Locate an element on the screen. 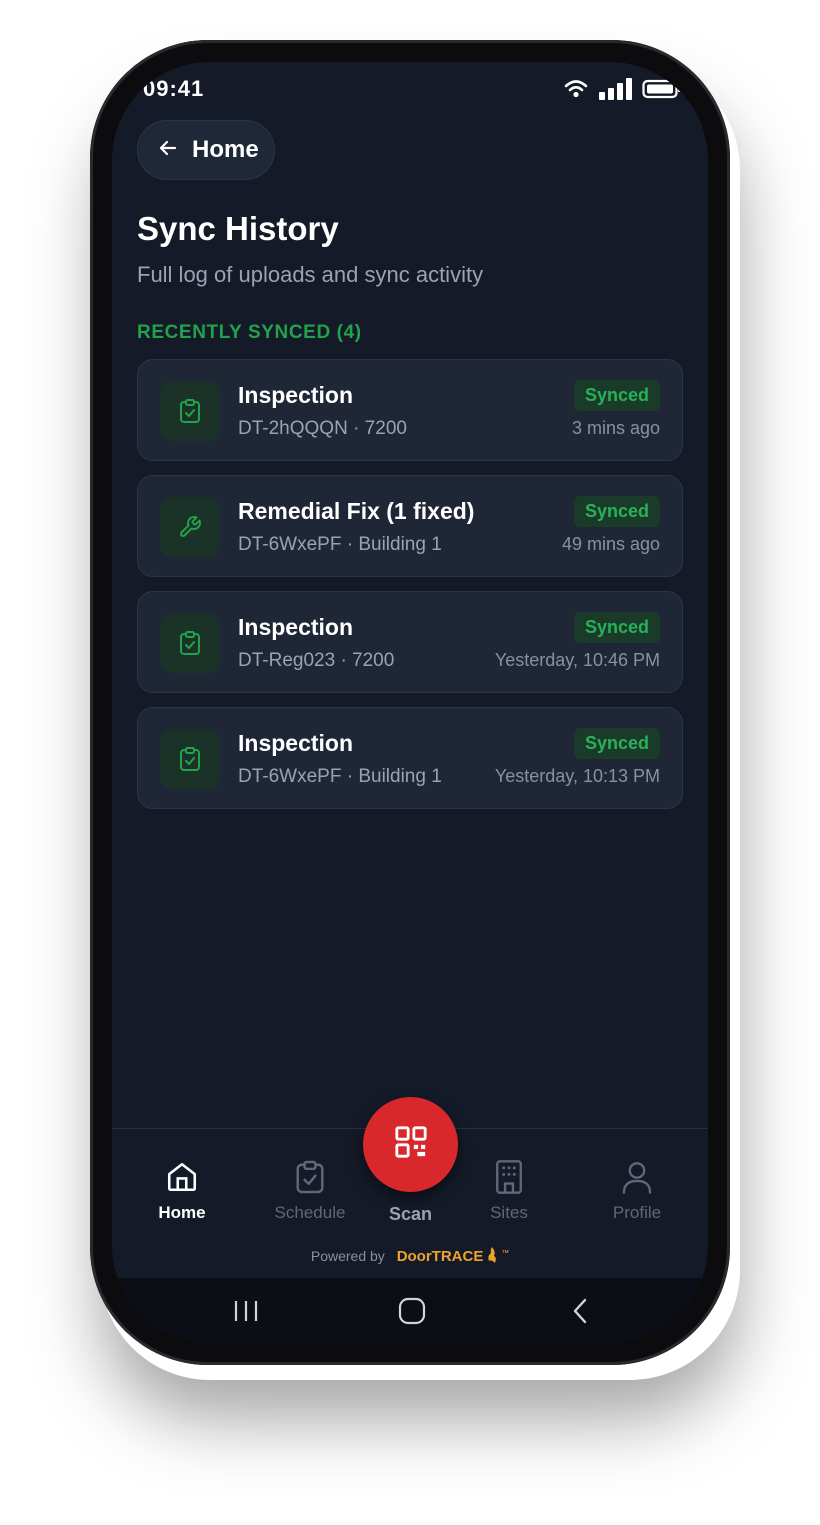 The height and width of the screenshot is (1525, 820). building-icon is located at coordinates (509, 1177).